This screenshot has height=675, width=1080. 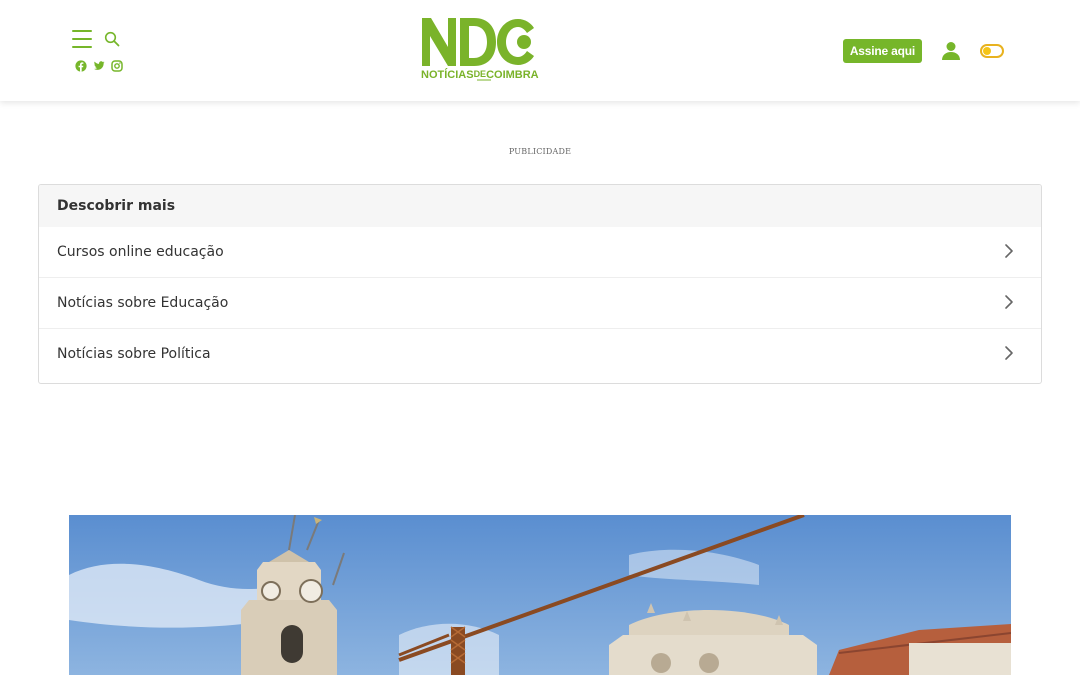 I want to click on menu-icon, so click(x=82, y=39).